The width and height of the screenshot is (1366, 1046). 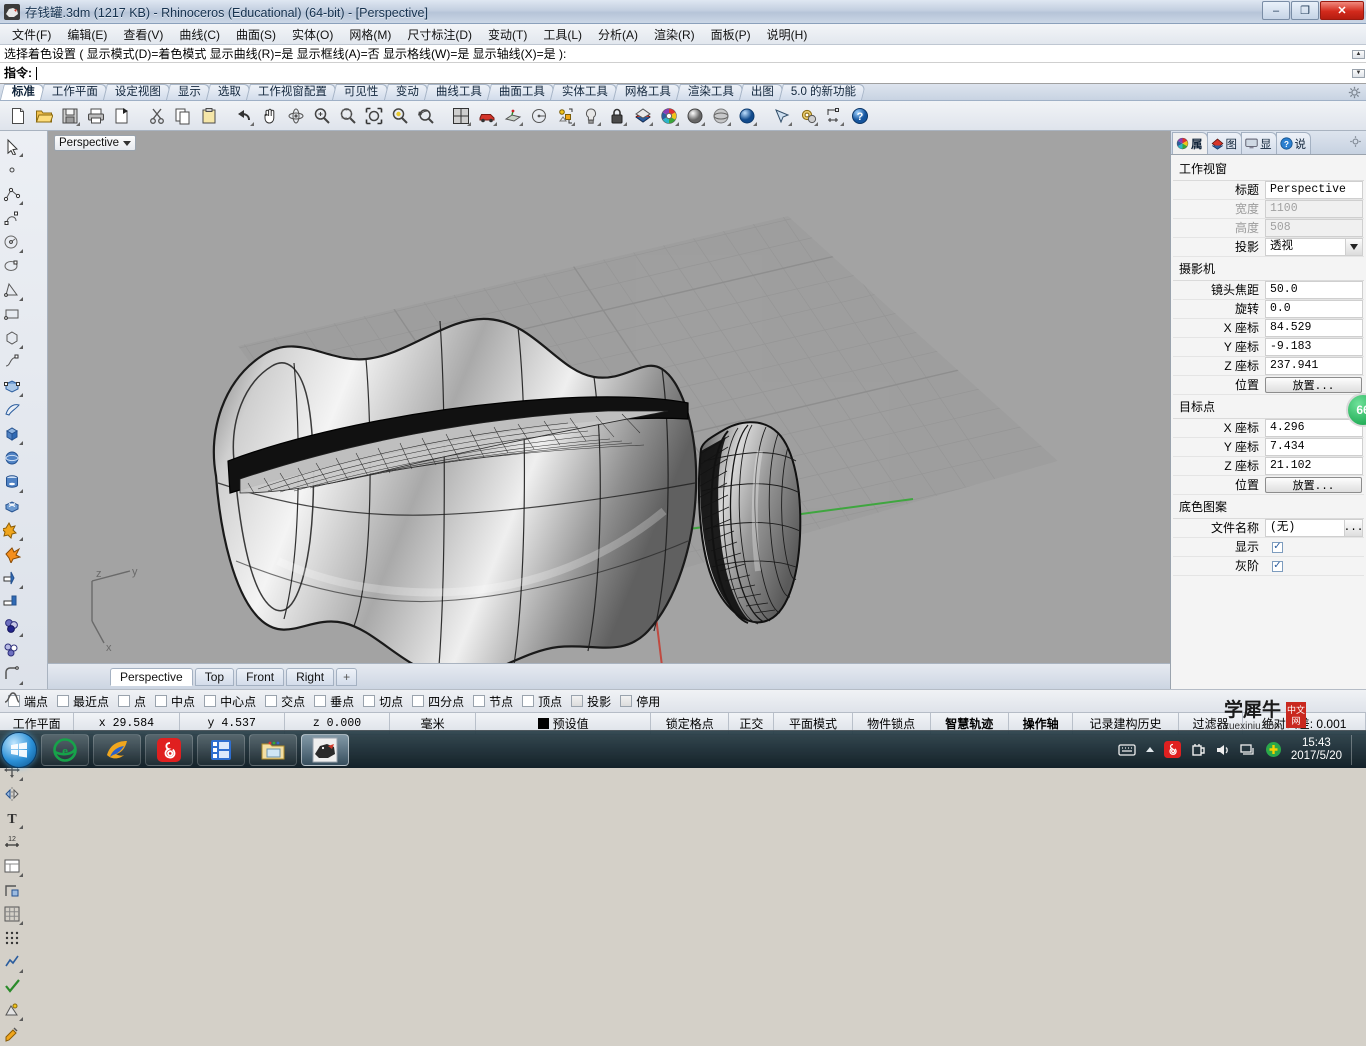 What do you see at coordinates (12, 386) in the screenshot?
I see `surface-grid-icon` at bounding box center [12, 386].